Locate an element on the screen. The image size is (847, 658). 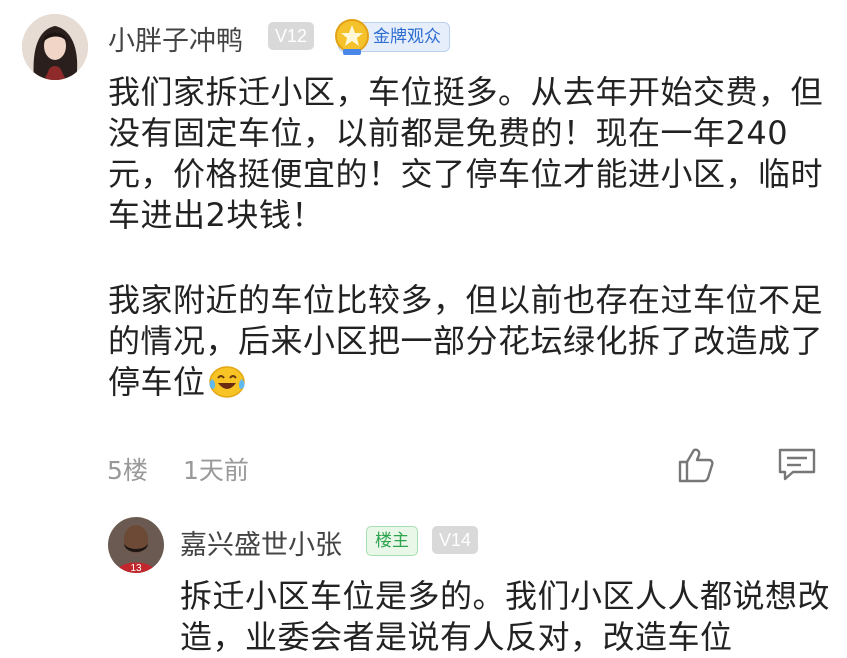
level-badge: V12 is located at coordinates (291, 36).